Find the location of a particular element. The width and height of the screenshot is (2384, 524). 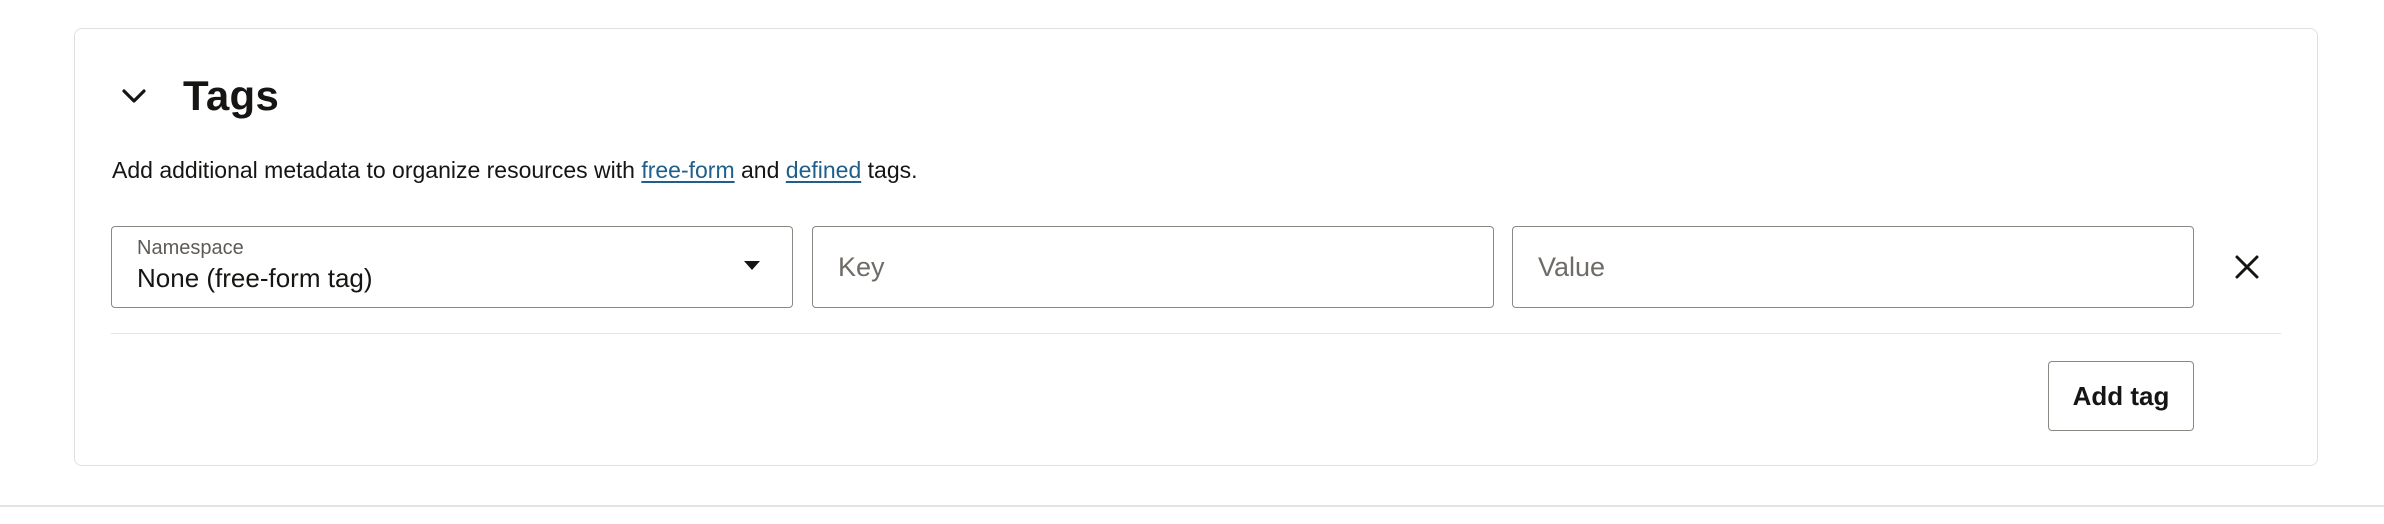

remove-tag-button is located at coordinates (2247, 267).